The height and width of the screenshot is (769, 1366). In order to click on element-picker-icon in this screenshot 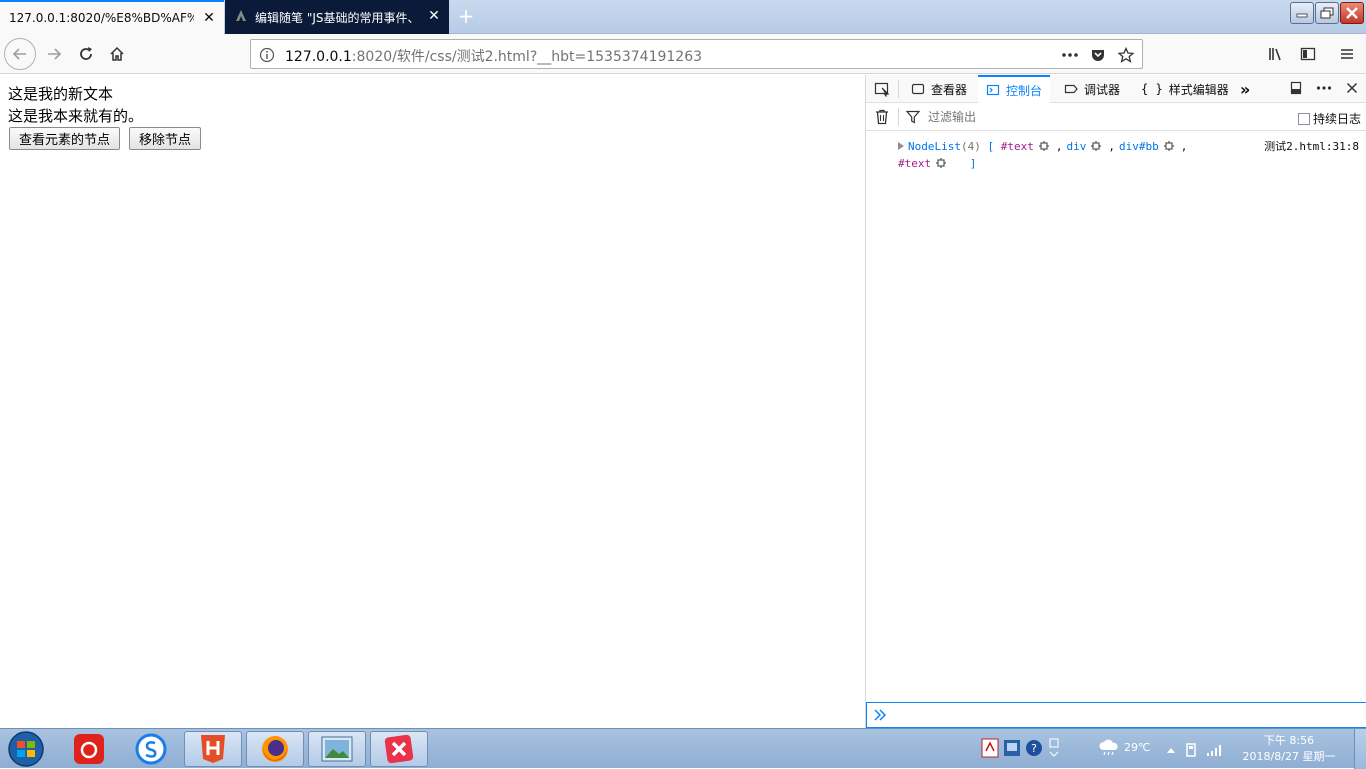, I will do `click(882, 89)`.